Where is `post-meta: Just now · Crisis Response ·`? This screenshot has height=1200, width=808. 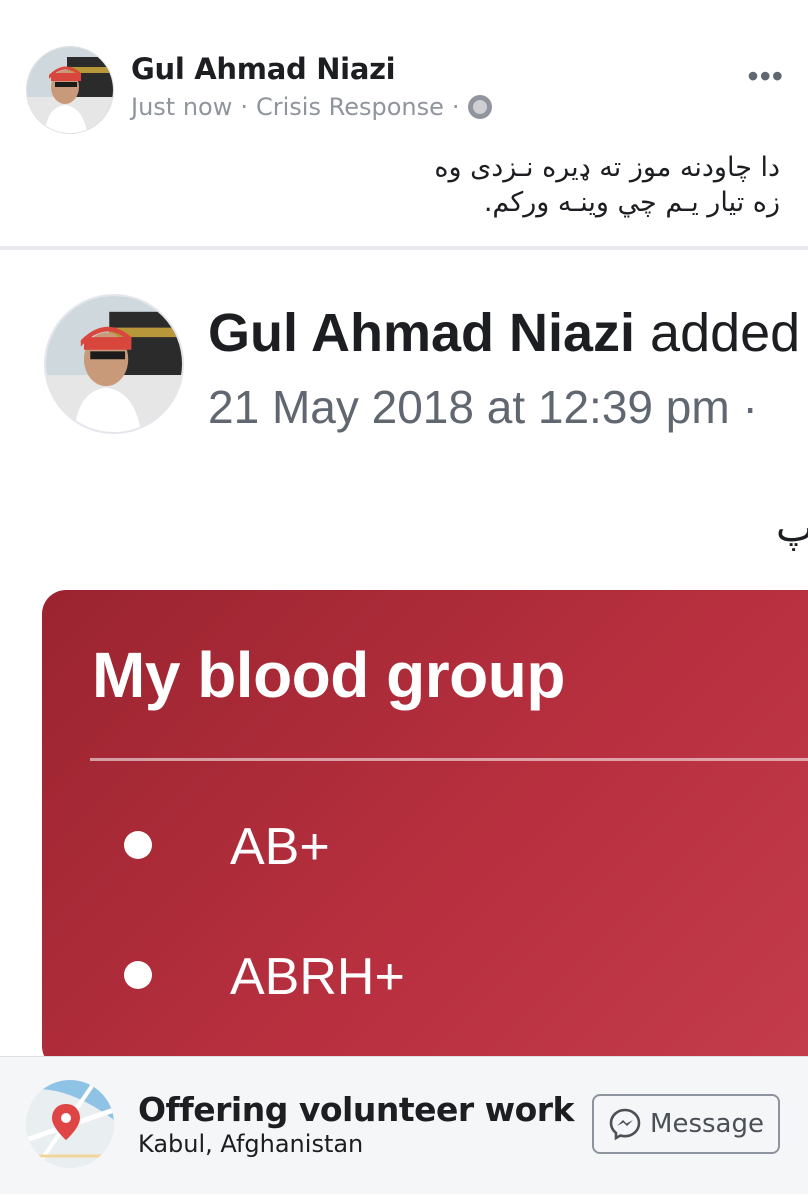
post-meta: Just now · Crisis Response · is located at coordinates (311, 107).